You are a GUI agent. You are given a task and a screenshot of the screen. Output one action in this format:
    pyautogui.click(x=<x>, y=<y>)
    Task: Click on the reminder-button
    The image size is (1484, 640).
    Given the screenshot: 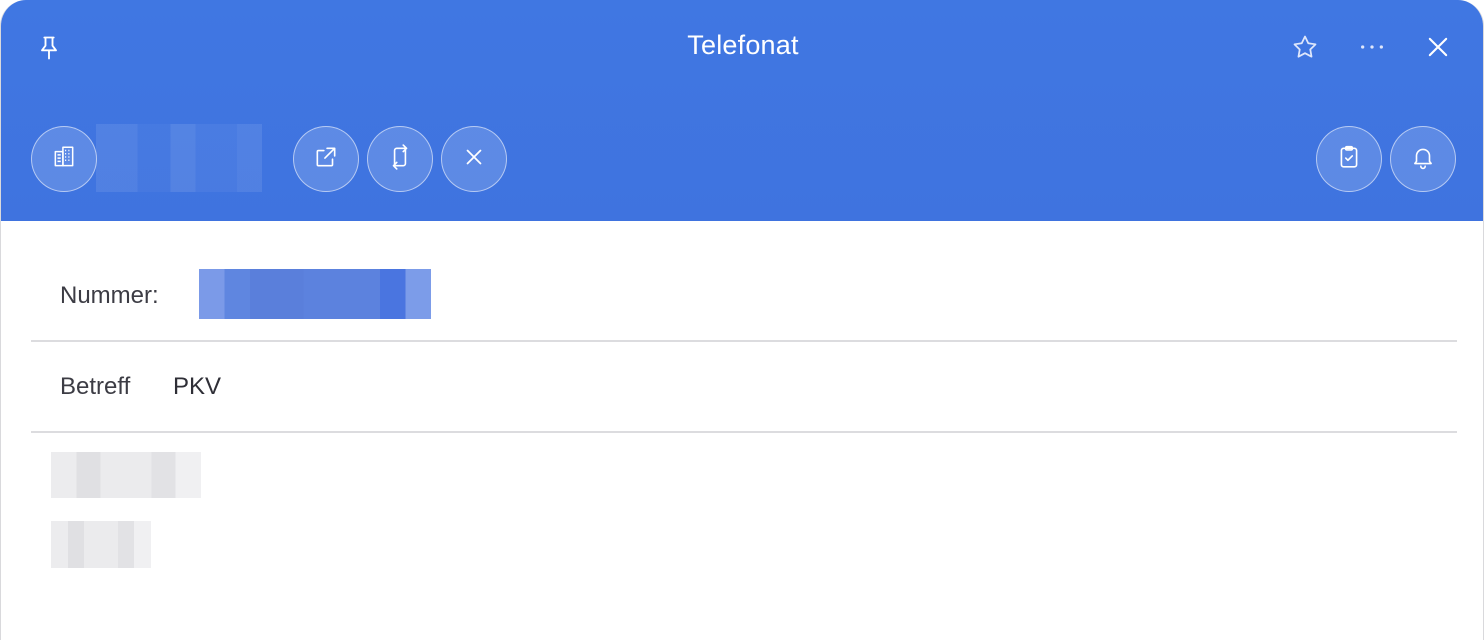 What is the action you would take?
    pyautogui.click(x=1423, y=159)
    